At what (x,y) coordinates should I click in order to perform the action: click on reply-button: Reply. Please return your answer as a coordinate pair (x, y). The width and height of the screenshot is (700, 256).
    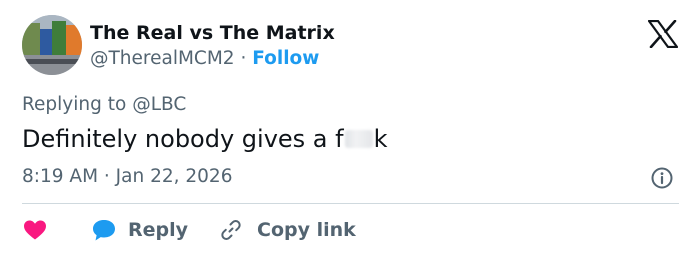
    Looking at the image, I should click on (139, 230).